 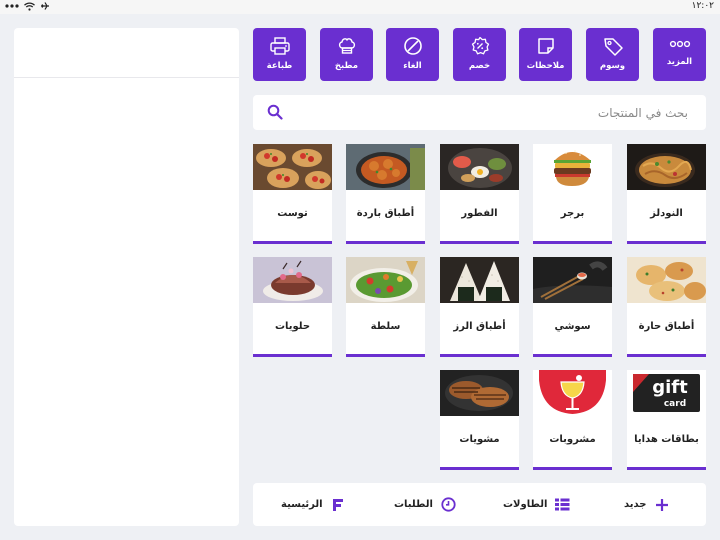 I want to click on gift-card-text-gift: gift, so click(x=670, y=387).